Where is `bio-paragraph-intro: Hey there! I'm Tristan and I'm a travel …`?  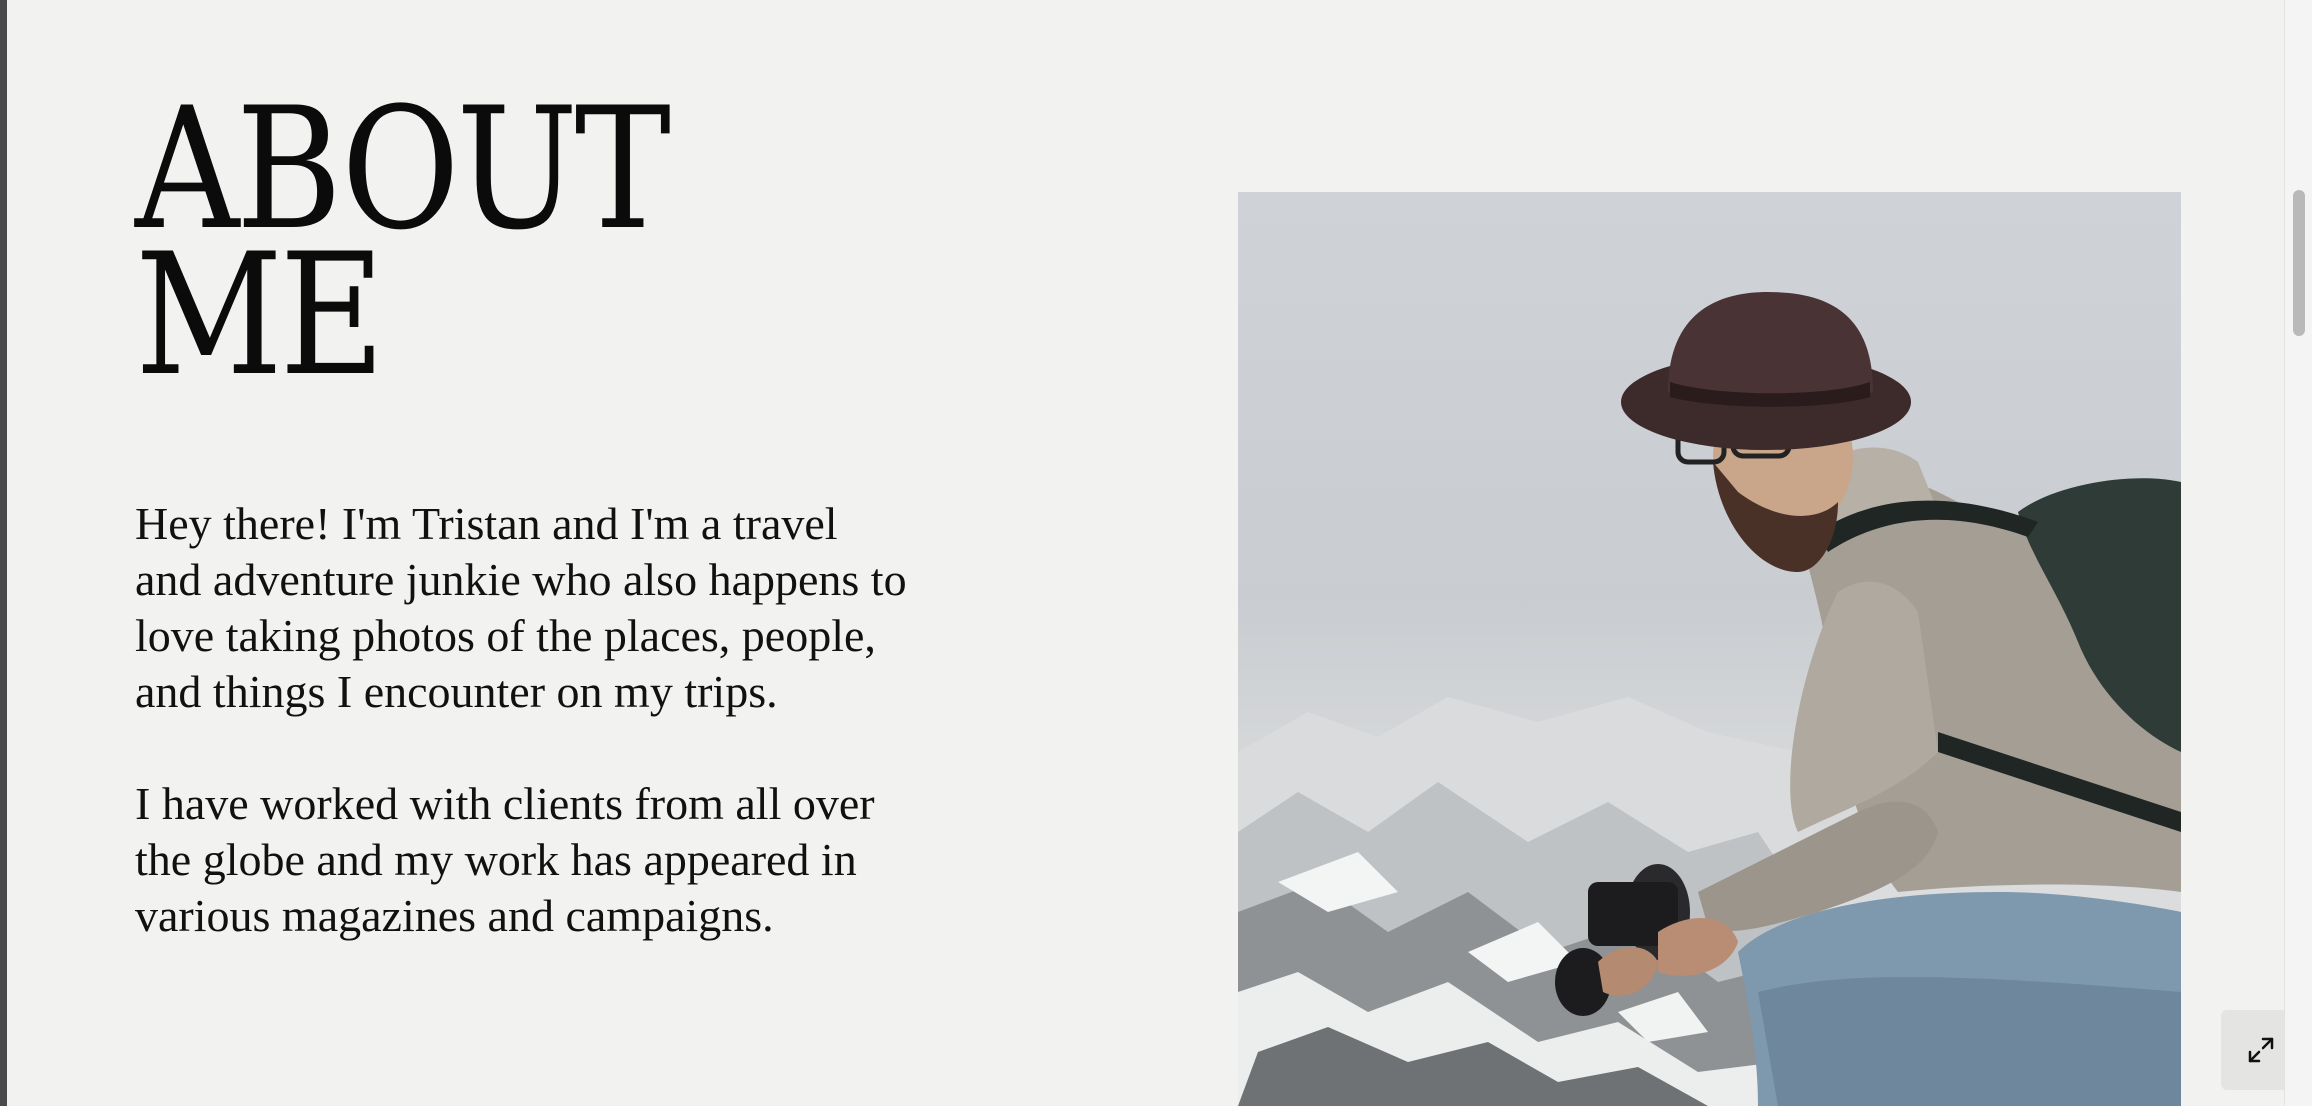
bio-paragraph-intro: Hey there! I'm Tristan and I'm a travel … is located at coordinates (521, 607).